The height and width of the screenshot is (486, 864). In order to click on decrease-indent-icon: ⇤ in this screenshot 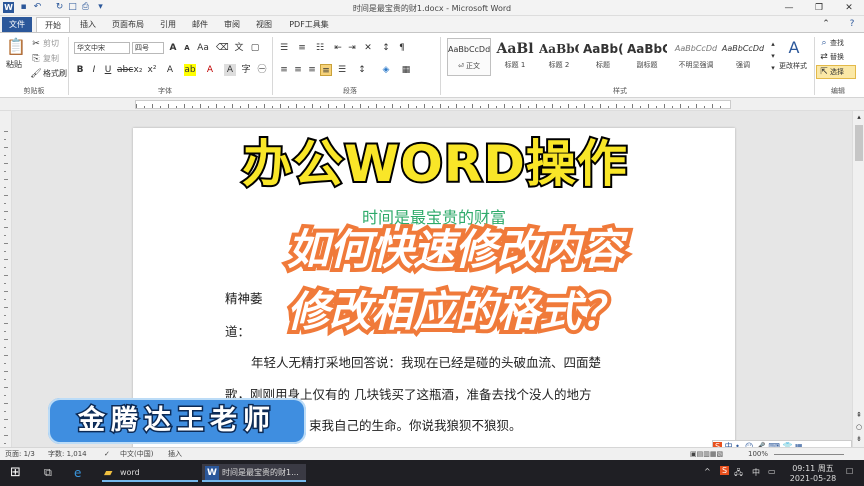, I will do `click(338, 48)`.